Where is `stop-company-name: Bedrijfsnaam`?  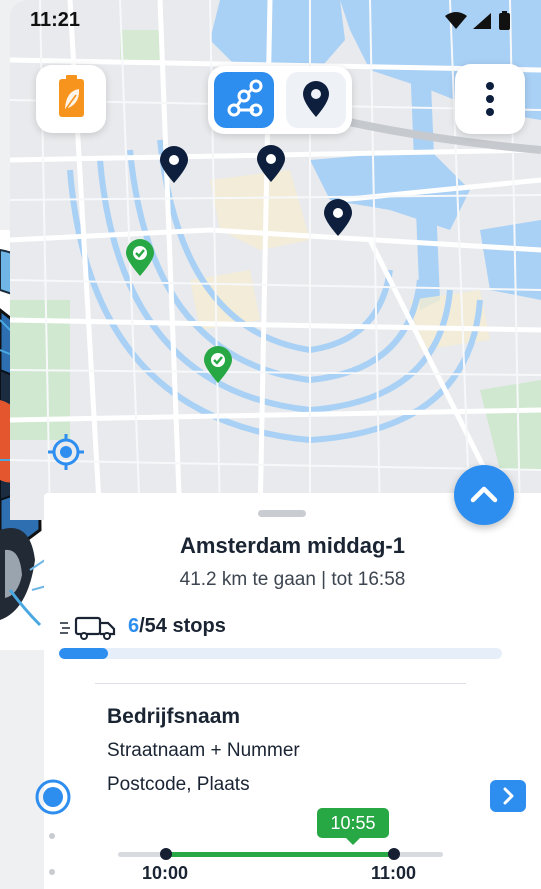 stop-company-name: Bedrijfsnaam is located at coordinates (174, 716).